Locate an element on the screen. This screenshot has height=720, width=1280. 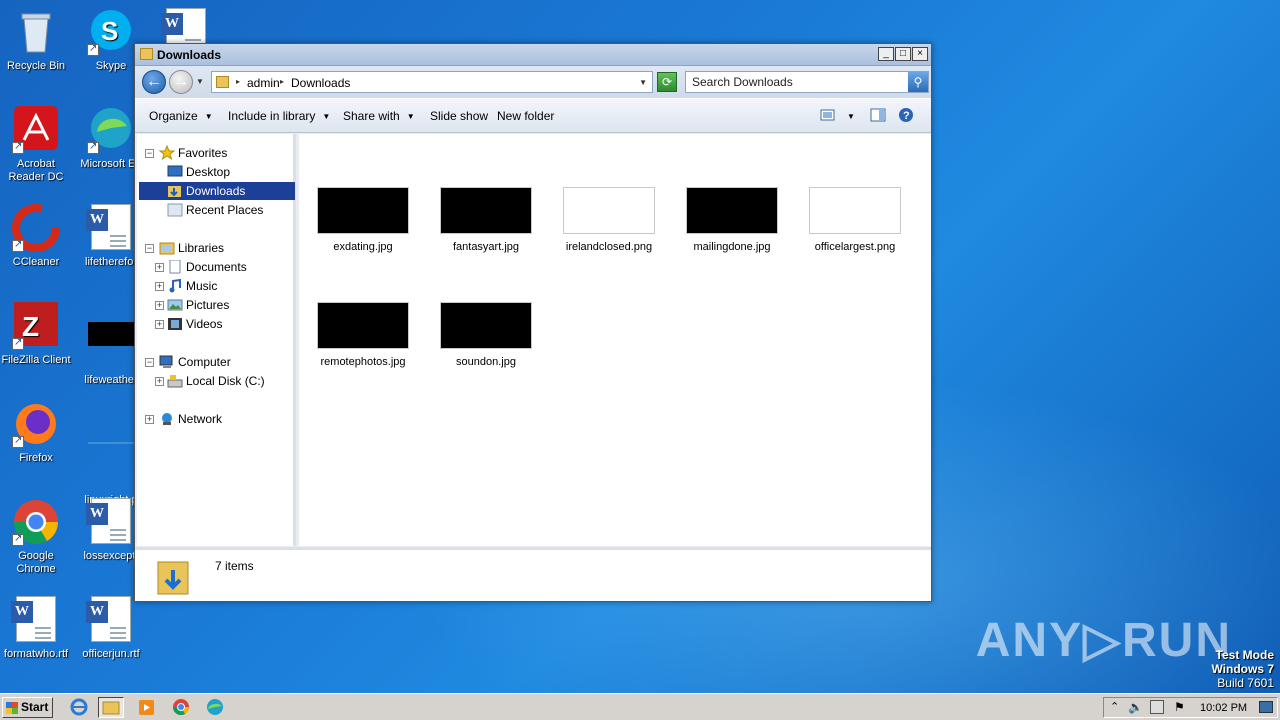
desktop-icon-officerjun: W officerjun.rtf is located at coordinates (111, 628).